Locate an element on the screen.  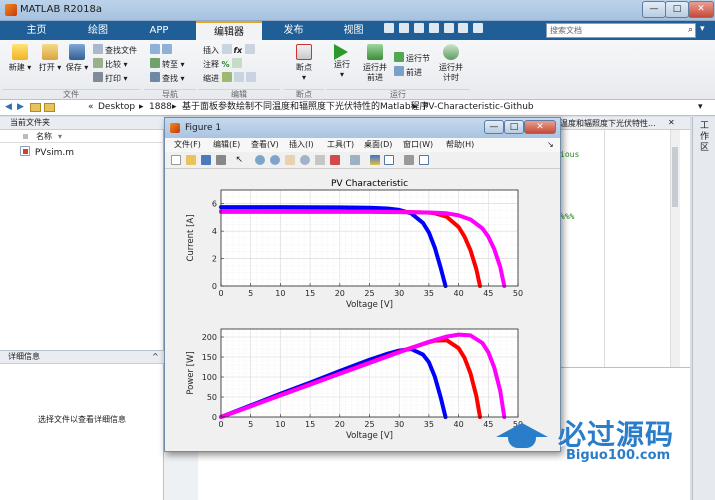
indent-button: 缩进 is located at coordinates (230, 78).